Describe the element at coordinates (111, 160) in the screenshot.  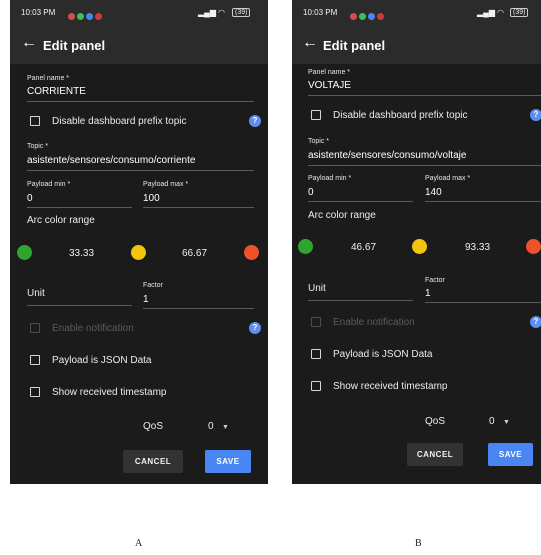
I see `topic-input: asistente/sensores/consumo/corriente` at that location.